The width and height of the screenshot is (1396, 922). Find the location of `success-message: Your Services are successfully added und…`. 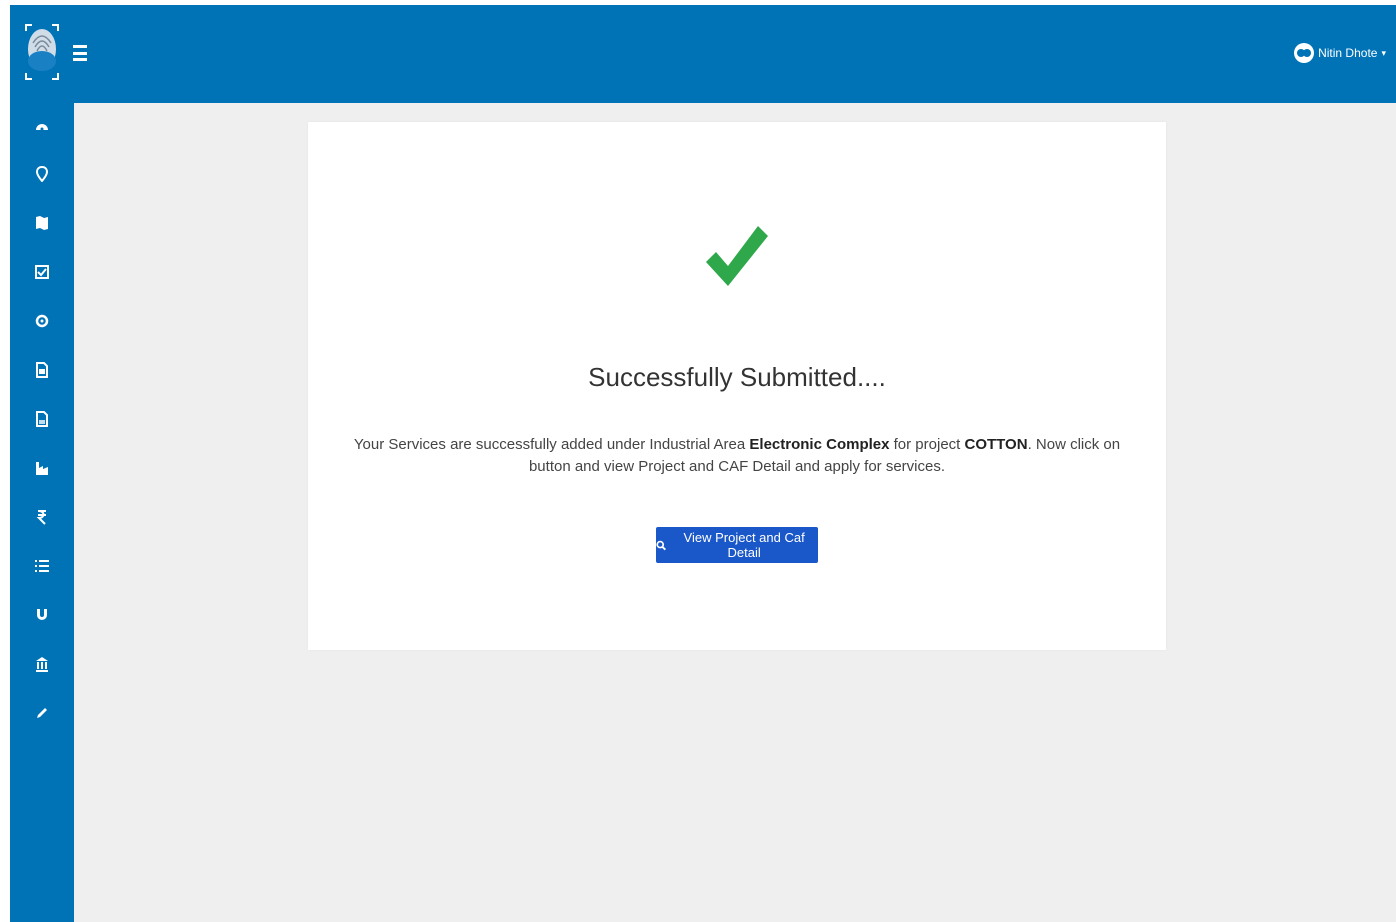

success-message: Your Services are successfully added und… is located at coordinates (737, 456).